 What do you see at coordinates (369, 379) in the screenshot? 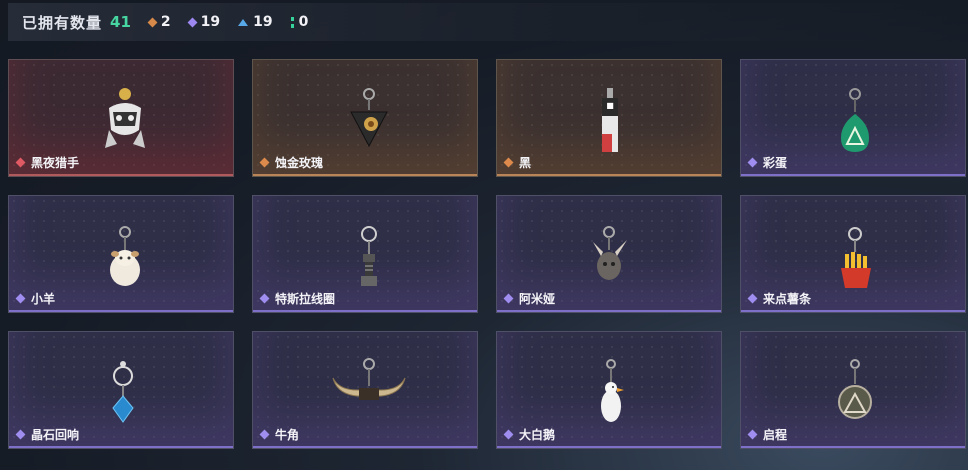
I see `bull-horn-charm-icon` at bounding box center [369, 379].